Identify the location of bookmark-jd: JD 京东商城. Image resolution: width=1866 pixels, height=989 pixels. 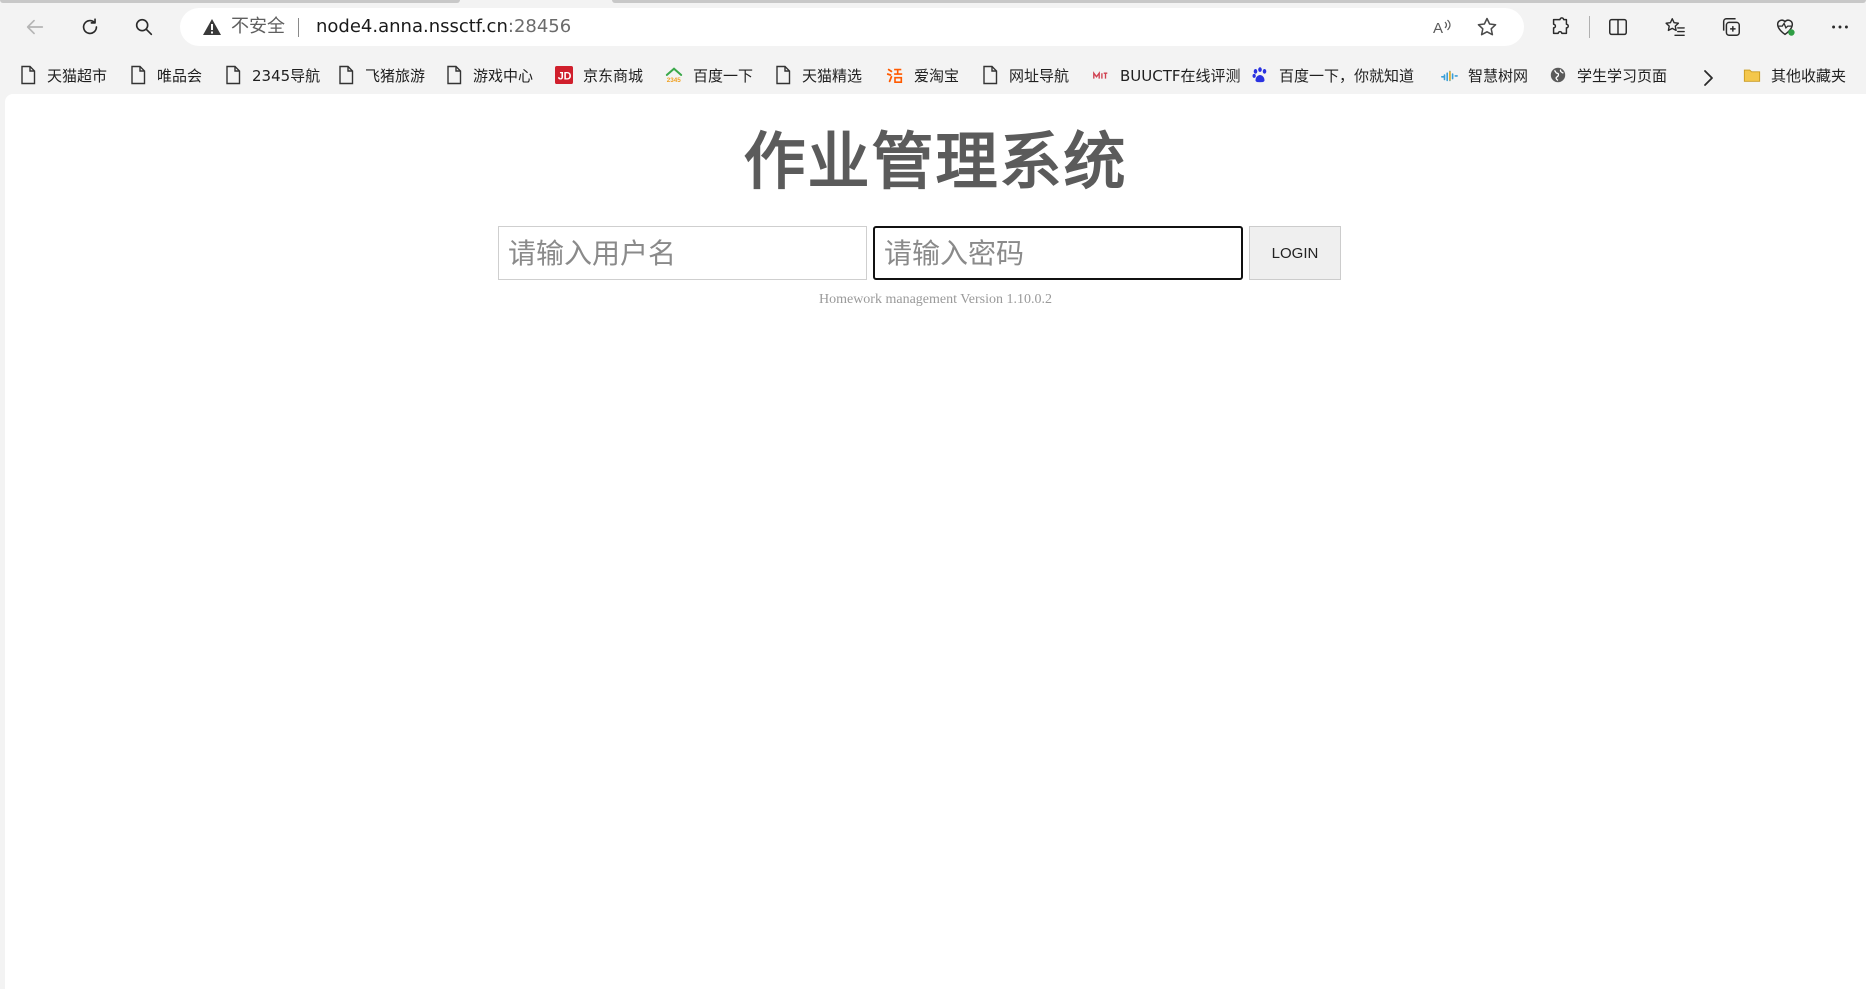
(598, 75).